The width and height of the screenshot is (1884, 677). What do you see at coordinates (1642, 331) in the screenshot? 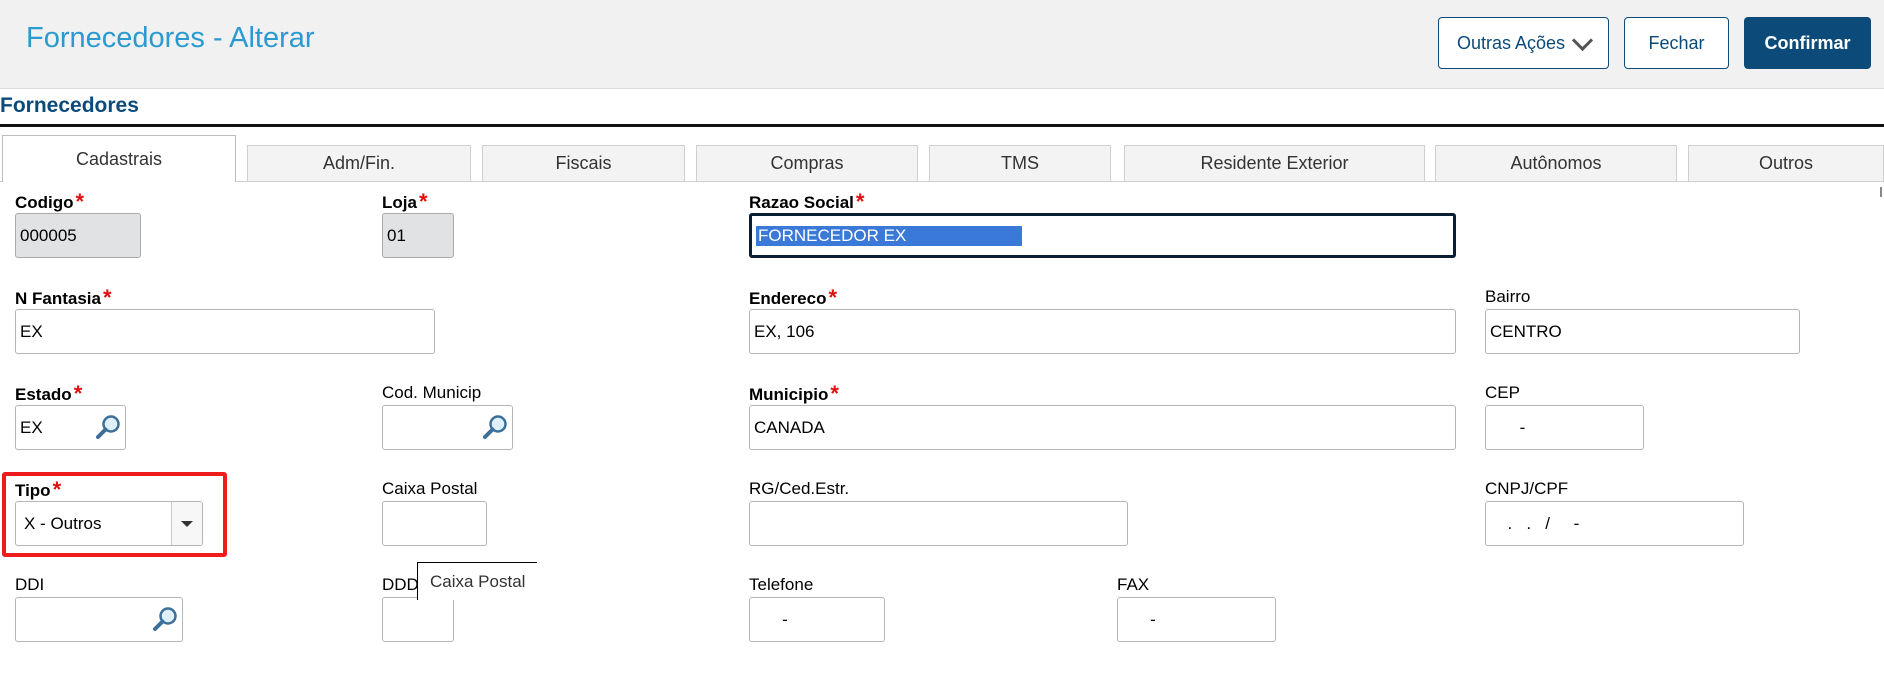
I see `bairro-field: CENTRO` at bounding box center [1642, 331].